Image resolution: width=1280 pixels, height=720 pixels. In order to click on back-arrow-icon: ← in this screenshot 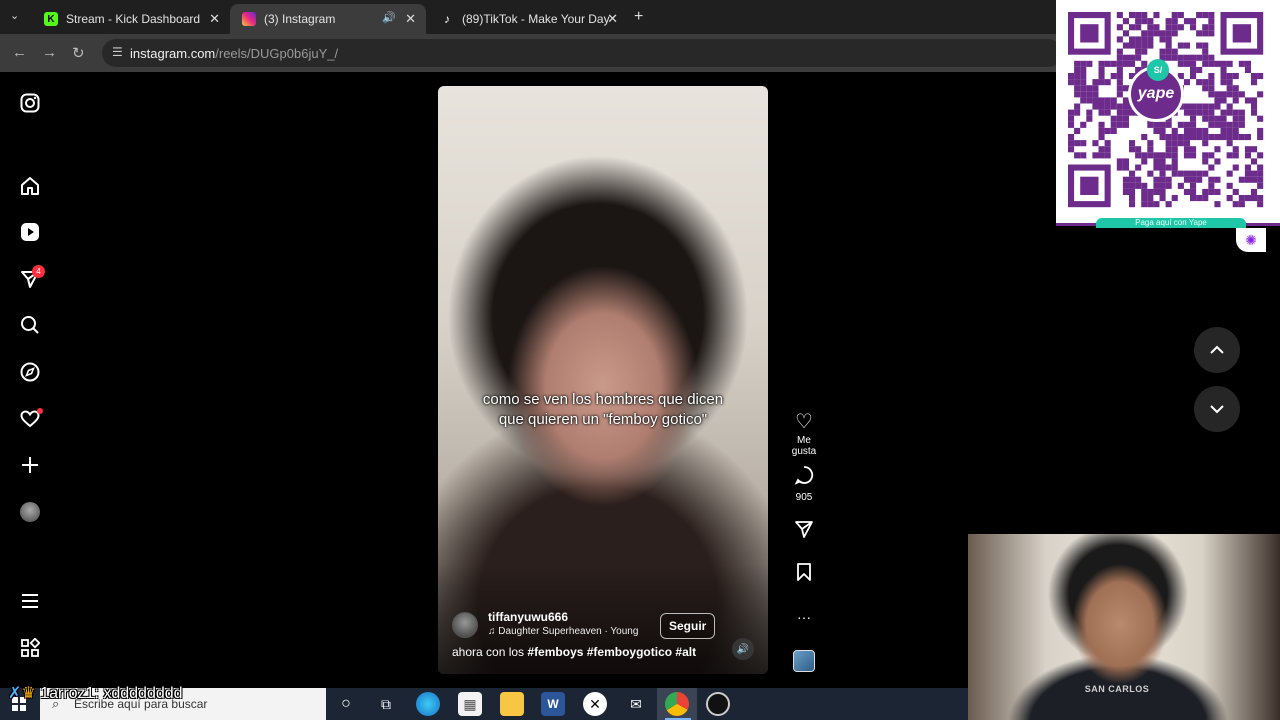, I will do `click(19, 52)`.